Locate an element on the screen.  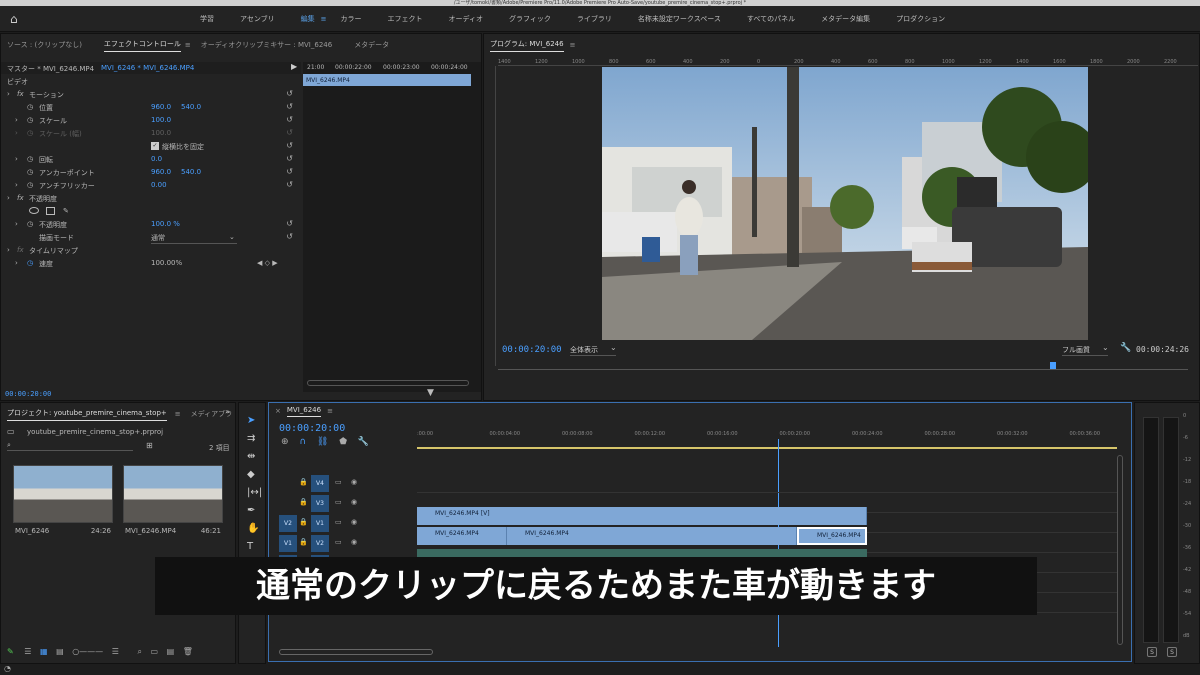
lock-icon: 🔒 is located at coordinates (303, 522).